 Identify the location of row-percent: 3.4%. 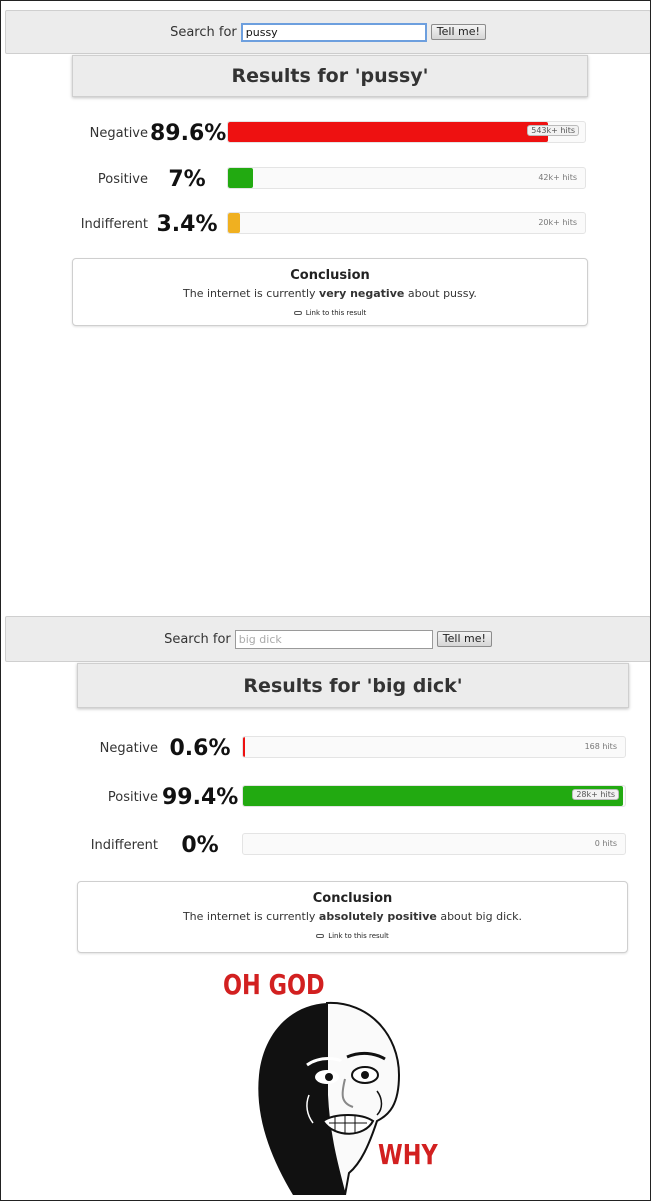
(187, 224).